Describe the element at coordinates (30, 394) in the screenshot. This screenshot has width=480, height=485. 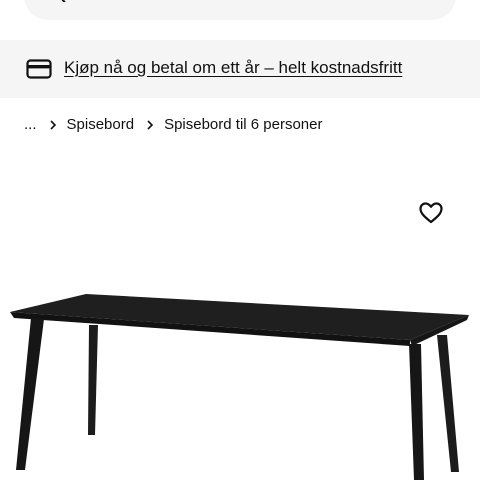
I see `table-leg-front-left` at that location.